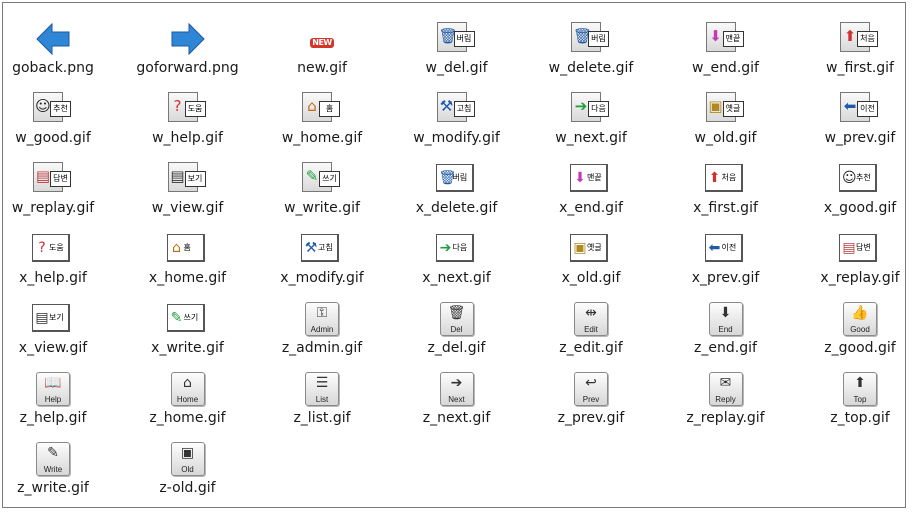 This screenshot has width=912, height=514. I want to click on file-item: ⬆ Top z_top.gif, so click(853, 405).